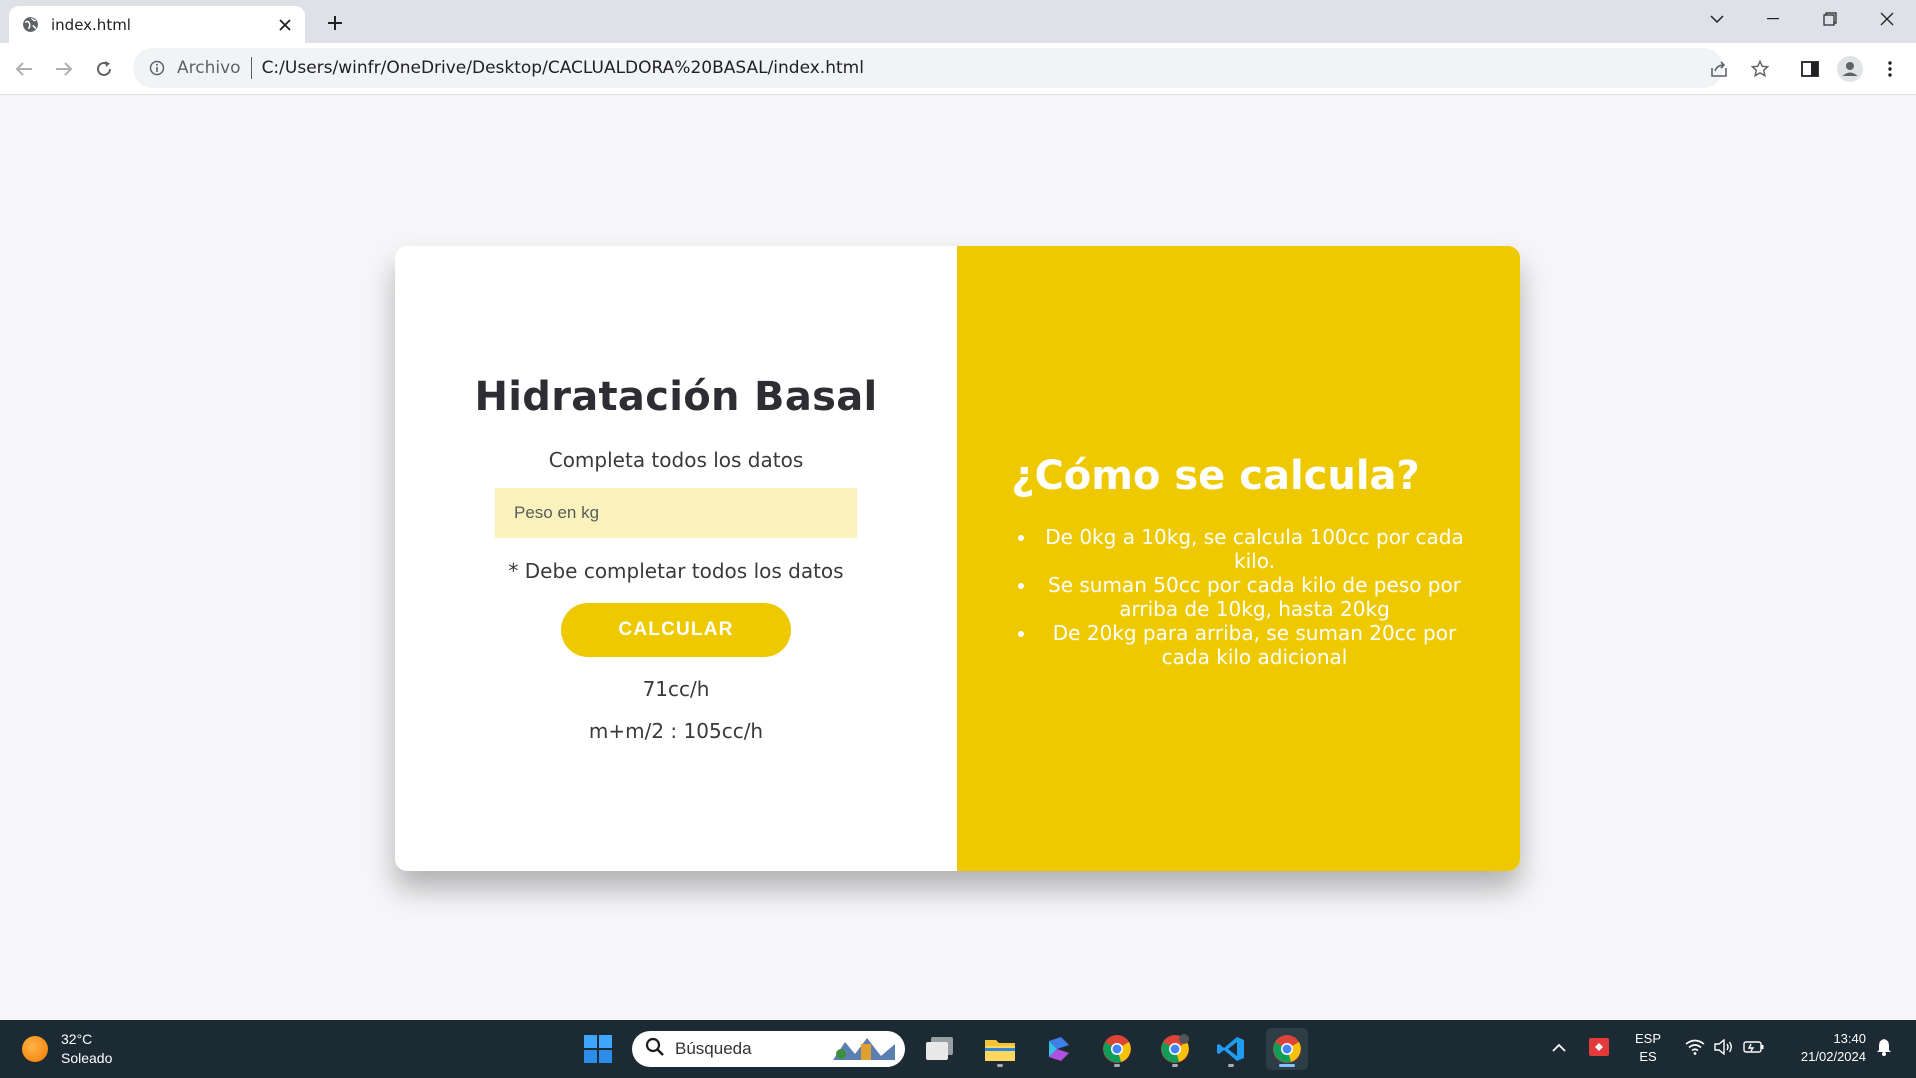 This screenshot has height=1078, width=1916. Describe the element at coordinates (1850, 69) in the screenshot. I see `profile-avatar-icon` at that location.